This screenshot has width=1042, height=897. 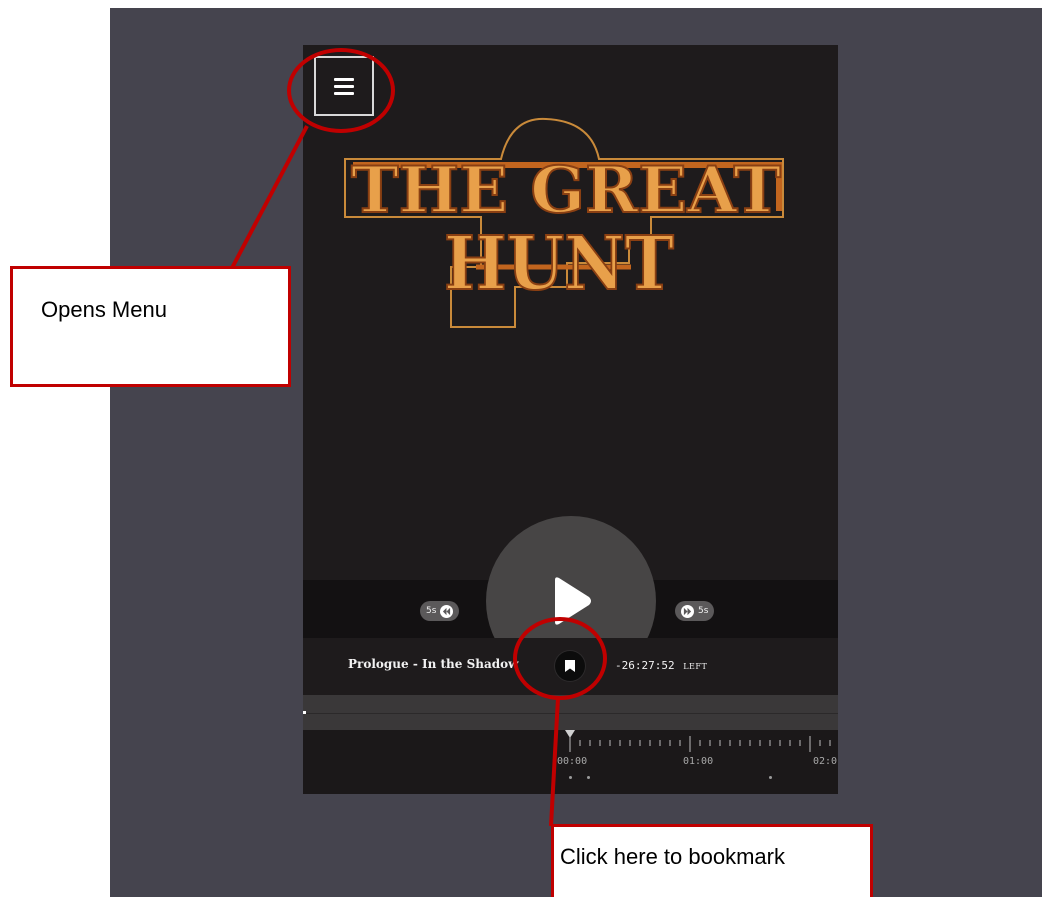 What do you see at coordinates (825, 761) in the screenshot?
I see `timeline-label-2: 02:0` at bounding box center [825, 761].